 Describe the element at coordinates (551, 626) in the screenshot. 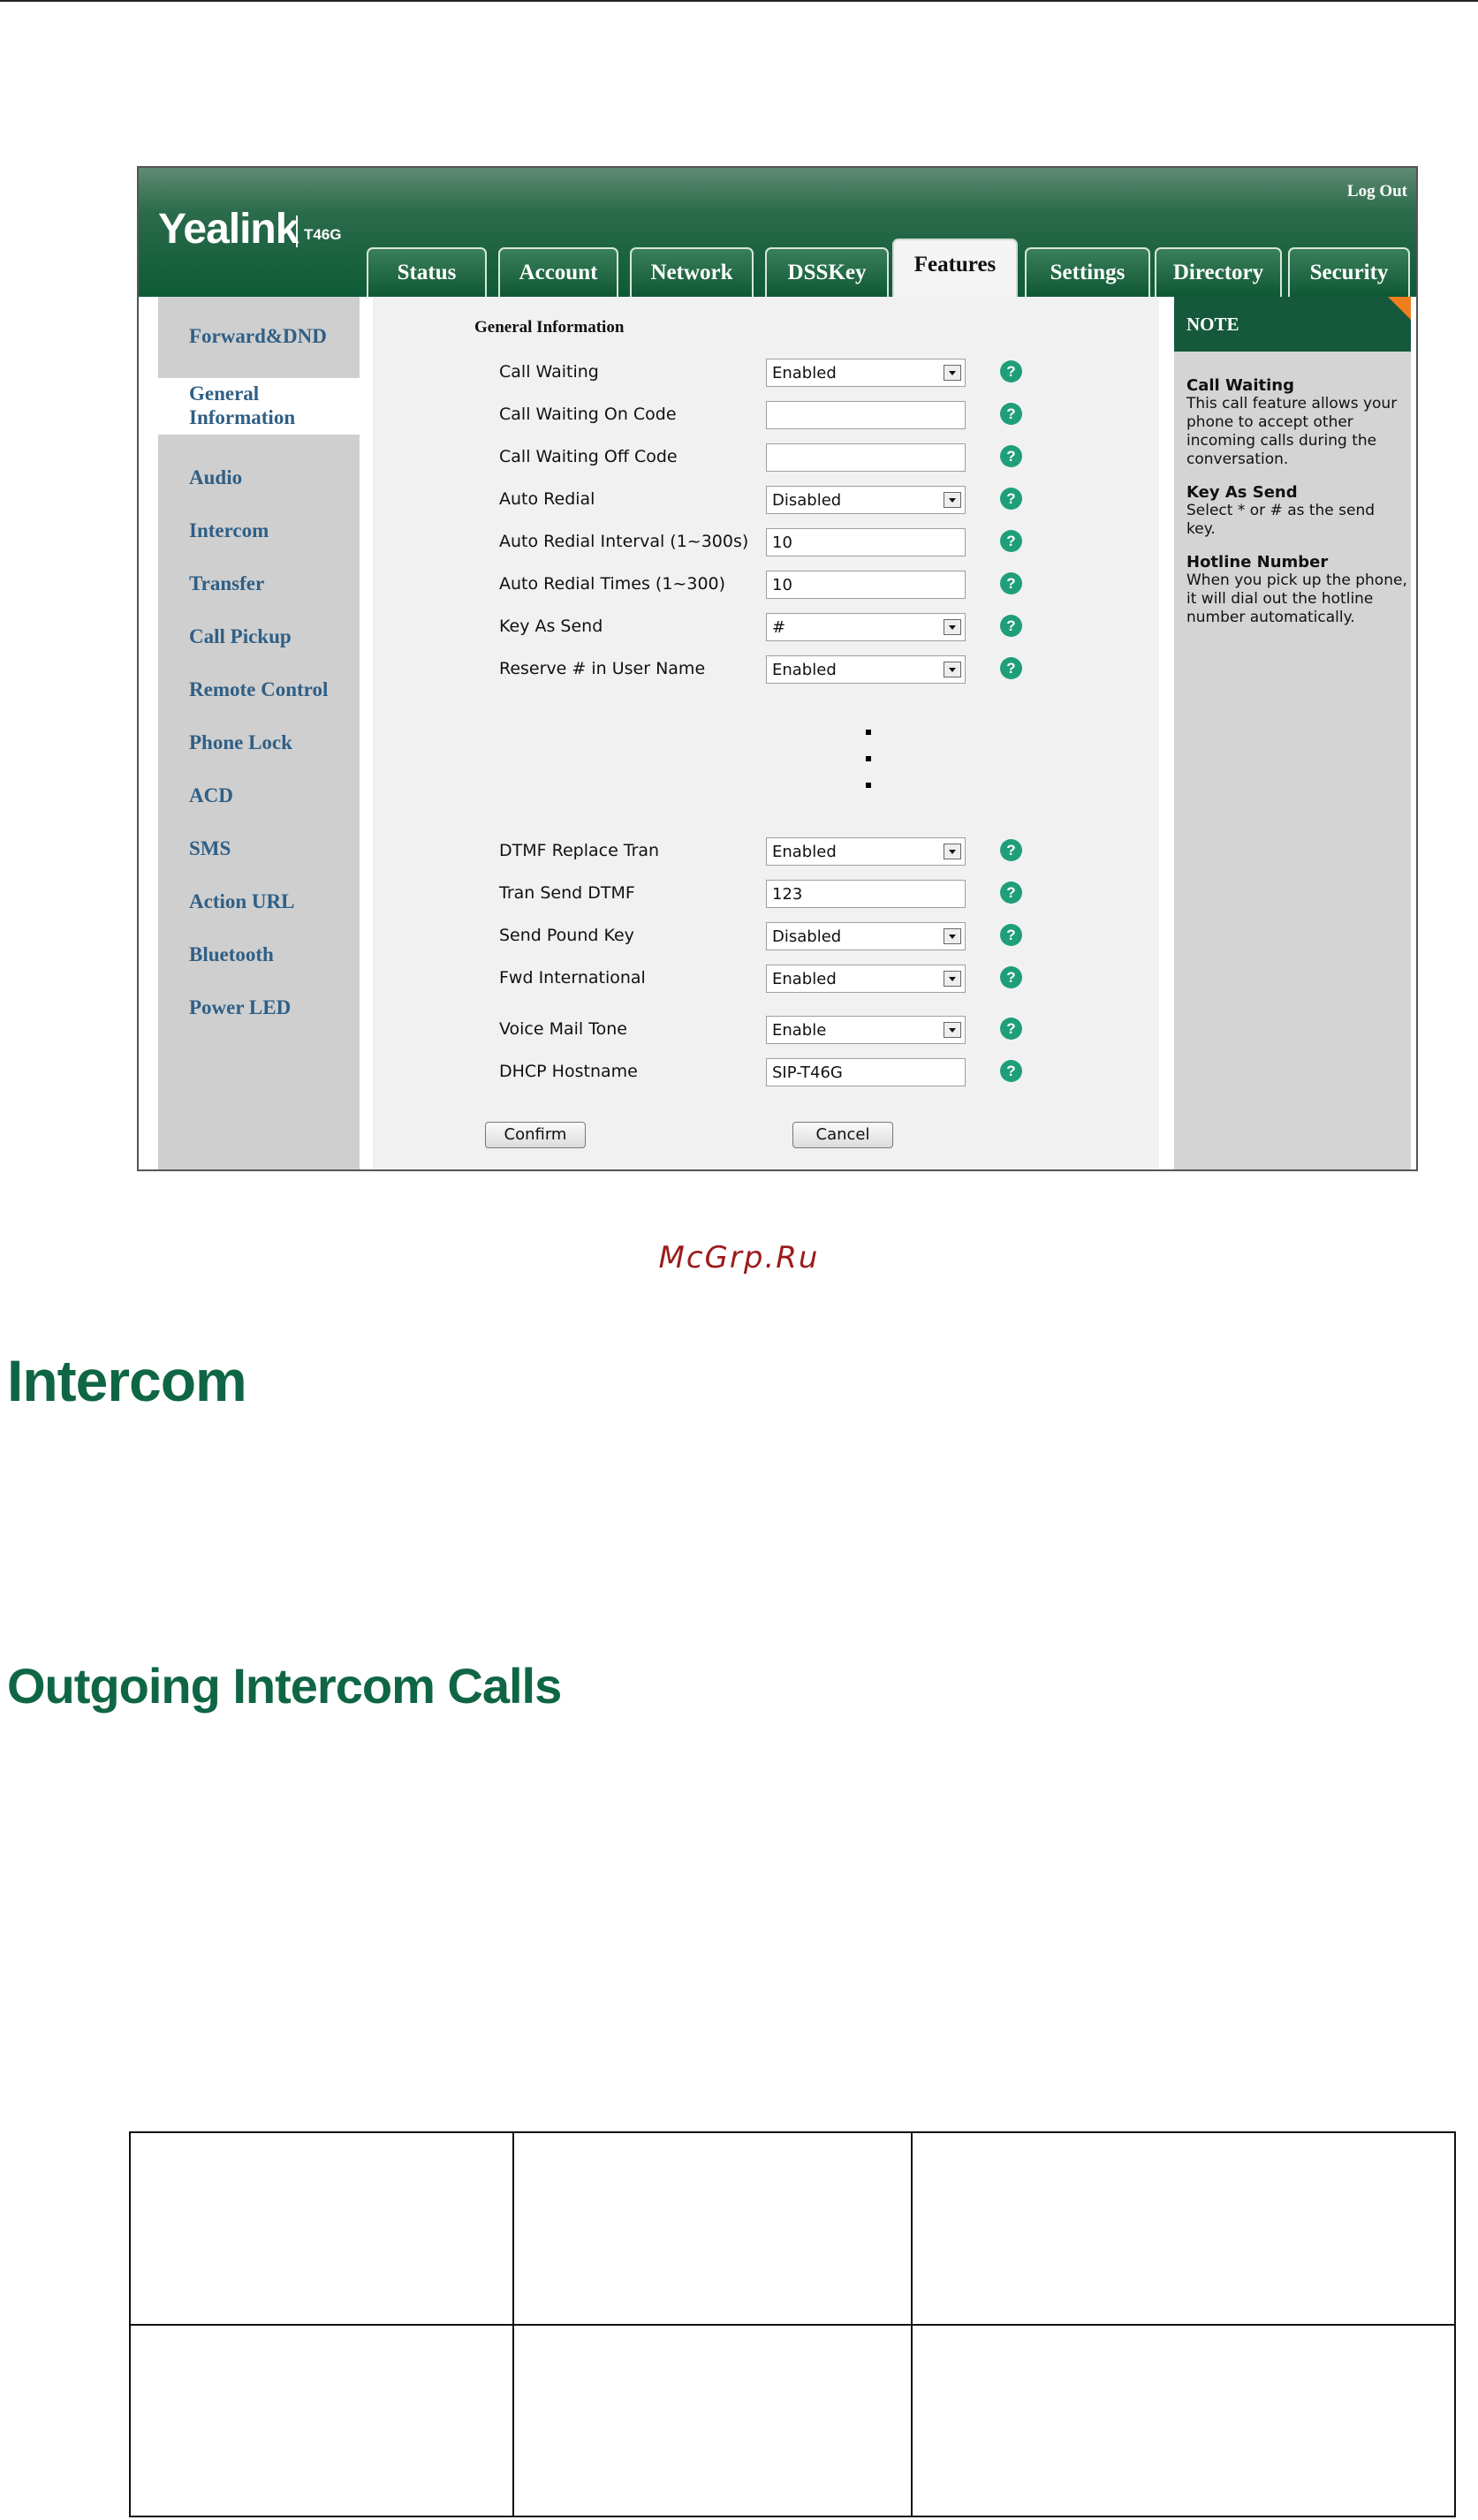

I see `key-as-send-label: Key As Send` at that location.